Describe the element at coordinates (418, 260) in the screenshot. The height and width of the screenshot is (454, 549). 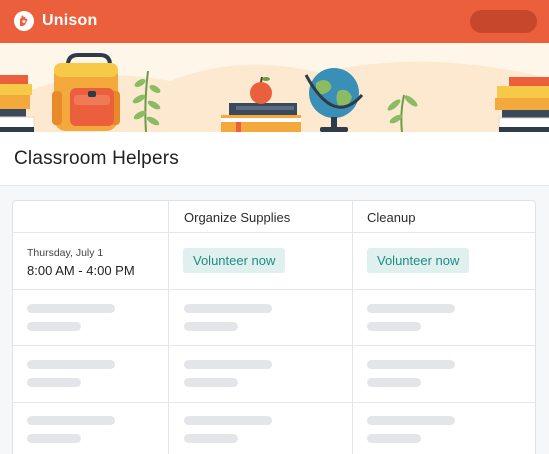
I see `volunteer-button-cleanup: Volunteer now` at that location.